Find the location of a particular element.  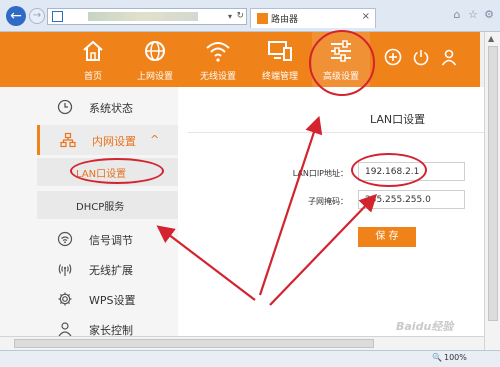

address-bar: ▾ ↻ is located at coordinates (147, 16).